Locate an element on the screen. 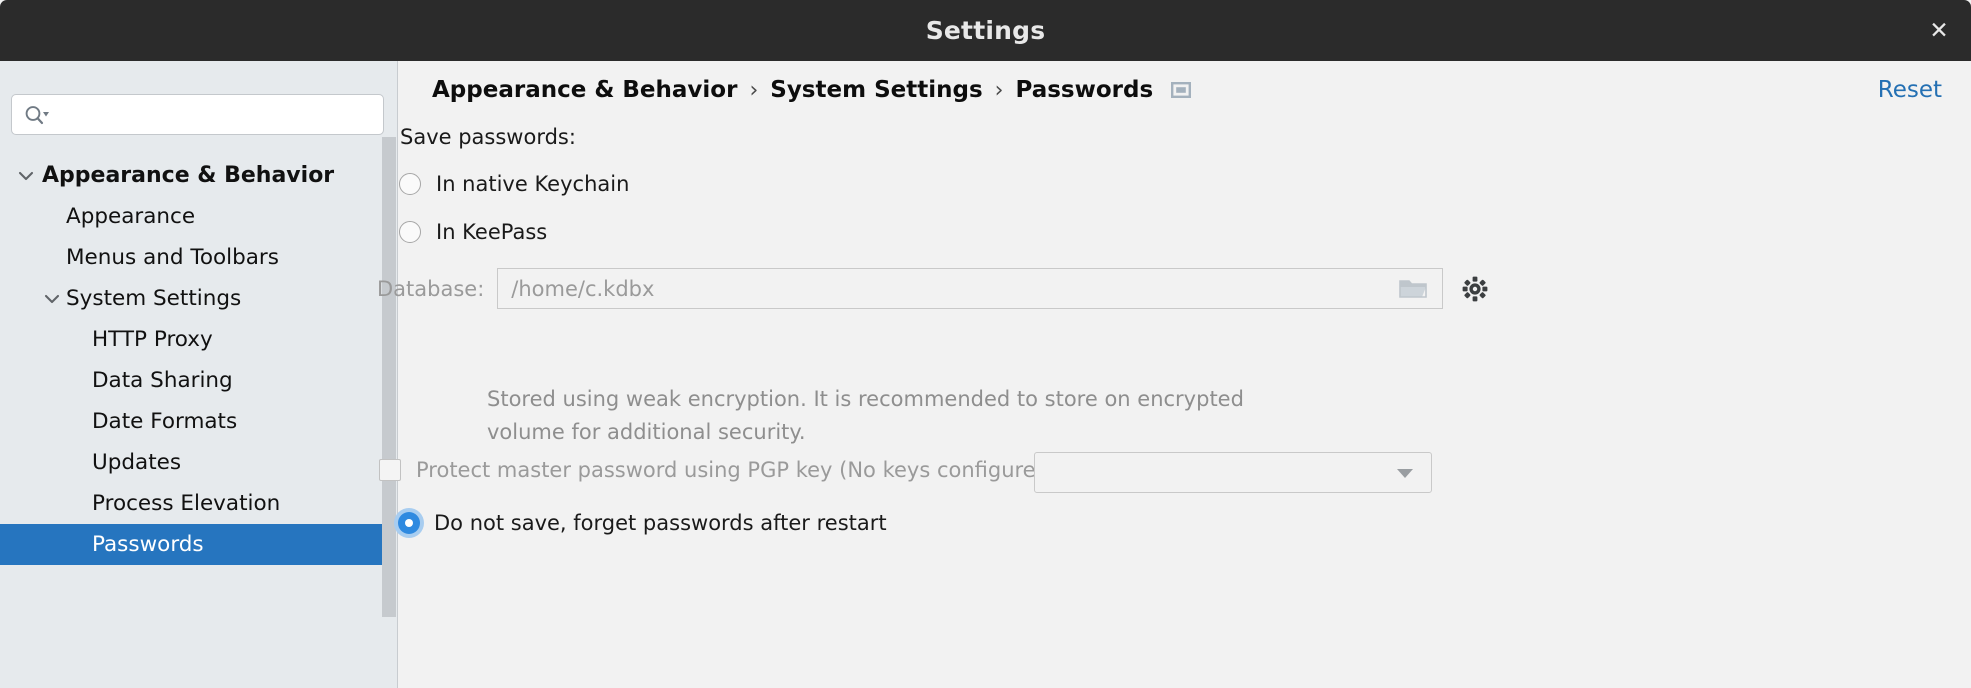 This screenshot has width=1971, height=688. sidebar-item-passwords: Passwords is located at coordinates (191, 544).